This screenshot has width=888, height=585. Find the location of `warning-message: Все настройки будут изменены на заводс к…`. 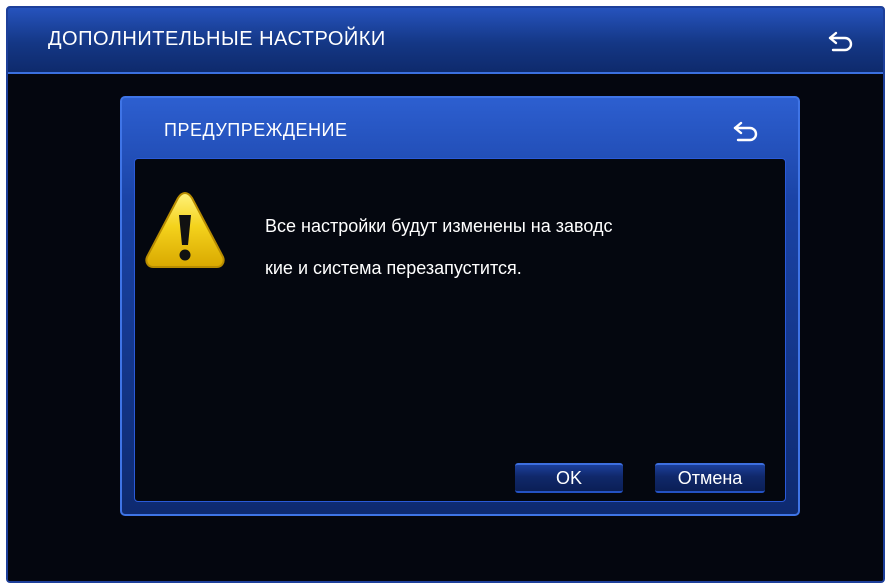

warning-message: Все настройки будут изменены на заводс к… is located at coordinates (520, 247).